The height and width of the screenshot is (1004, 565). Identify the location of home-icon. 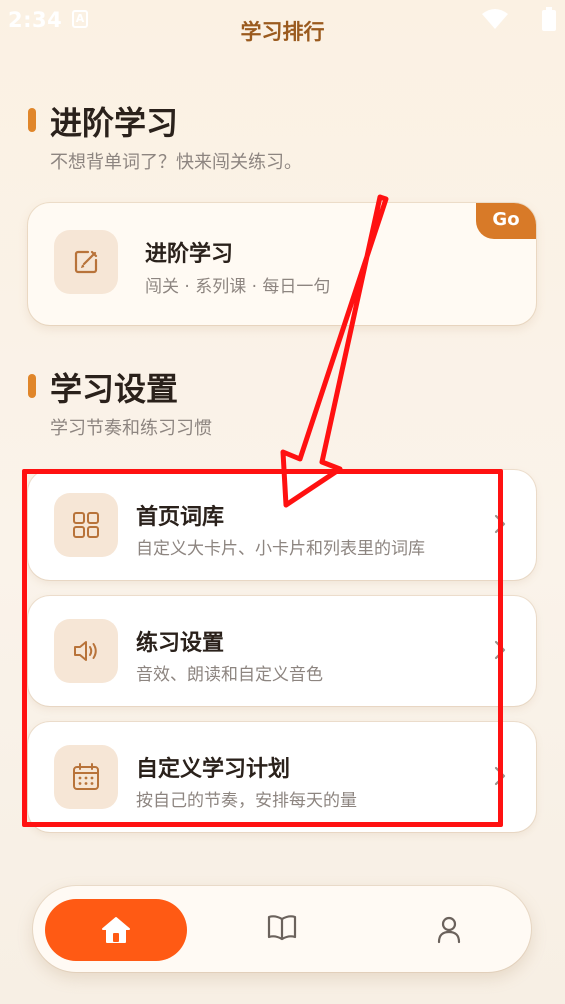
(116, 930).